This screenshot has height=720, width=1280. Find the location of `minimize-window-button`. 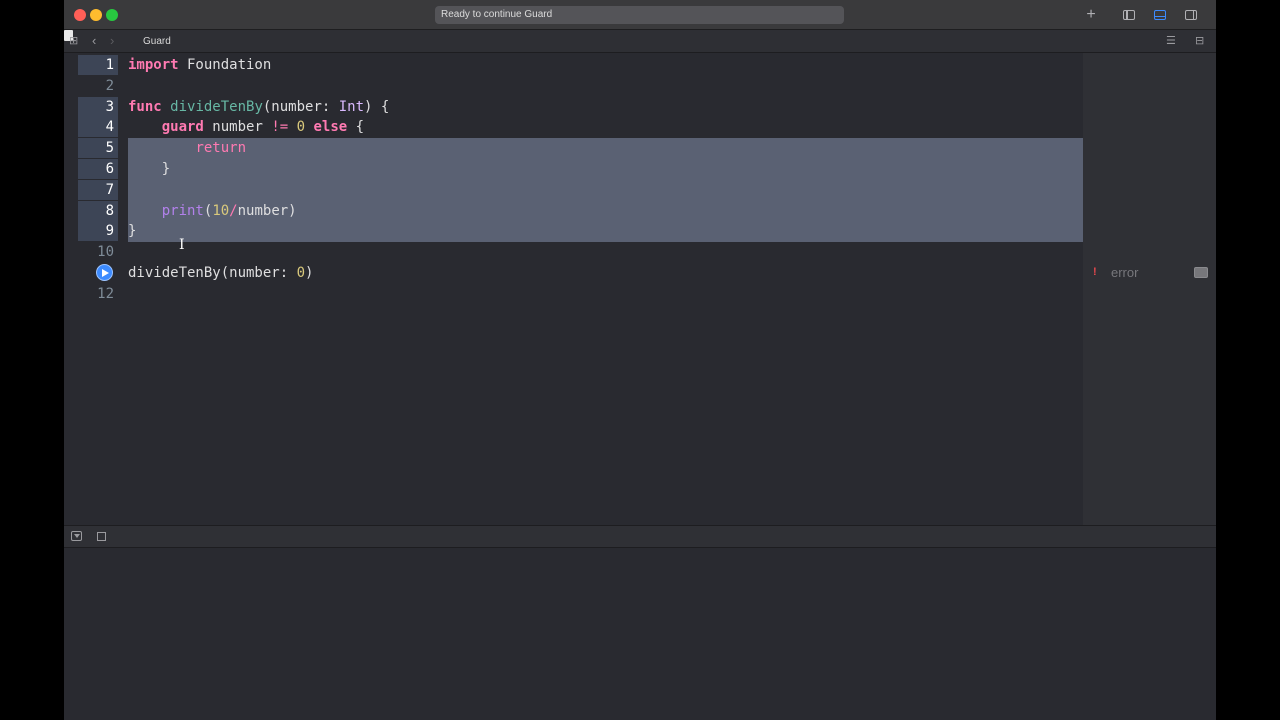

minimize-window-button is located at coordinates (96, 15).